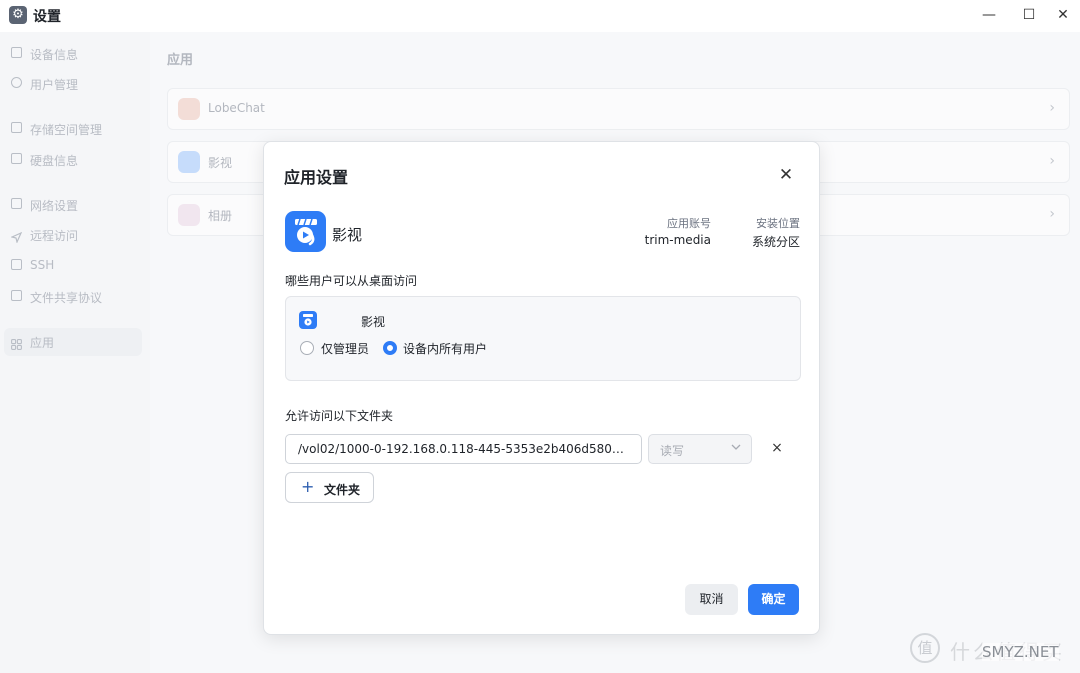 The height and width of the screenshot is (673, 1080). I want to click on sidebar-item-label: 文件共享协议, so click(66, 298).